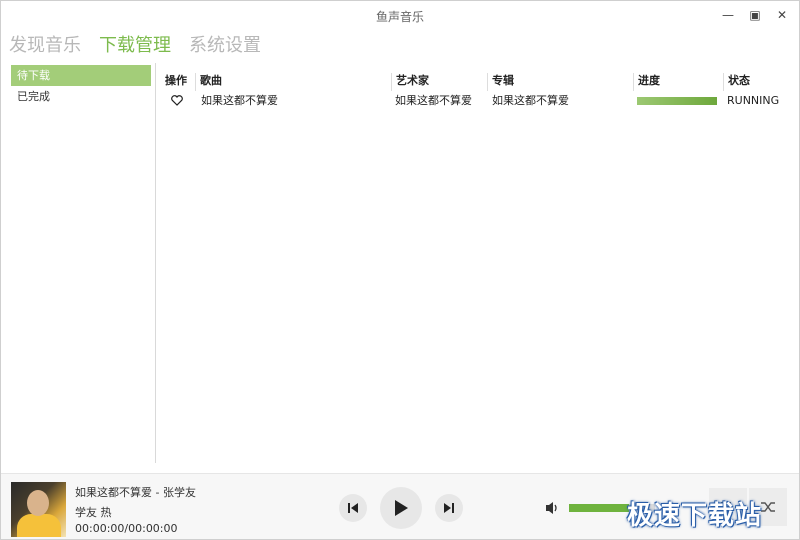 The width and height of the screenshot is (800, 540). Describe the element at coordinates (500, 82) in the screenshot. I see `header-album: 专辑` at that location.